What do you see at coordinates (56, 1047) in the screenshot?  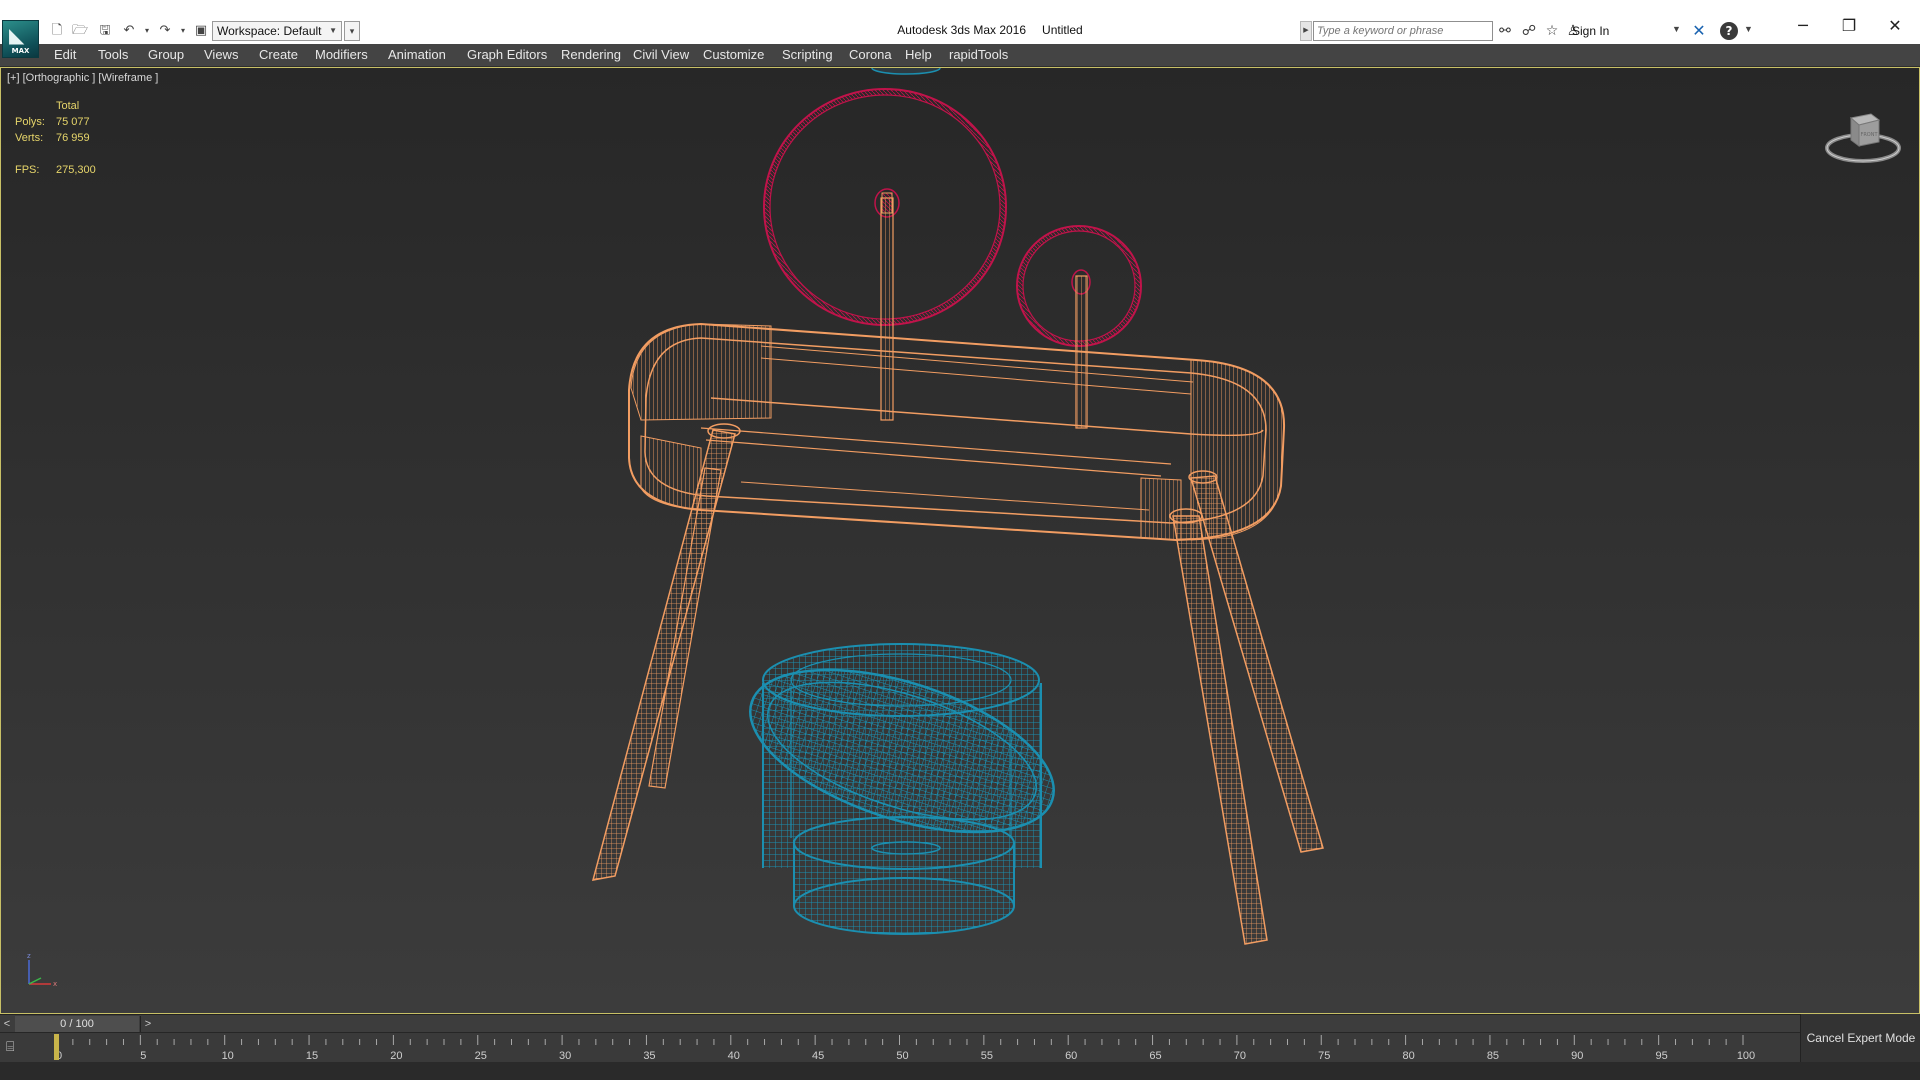 I see `current-frame-marker` at bounding box center [56, 1047].